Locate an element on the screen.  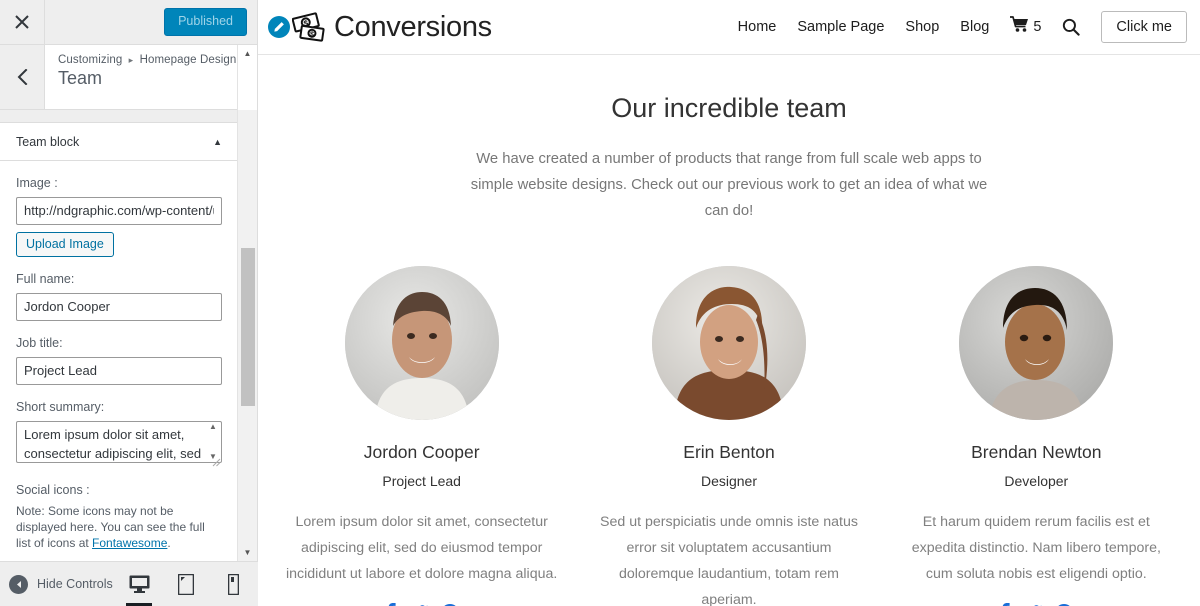
jobtitle-input is located at coordinates (119, 370).